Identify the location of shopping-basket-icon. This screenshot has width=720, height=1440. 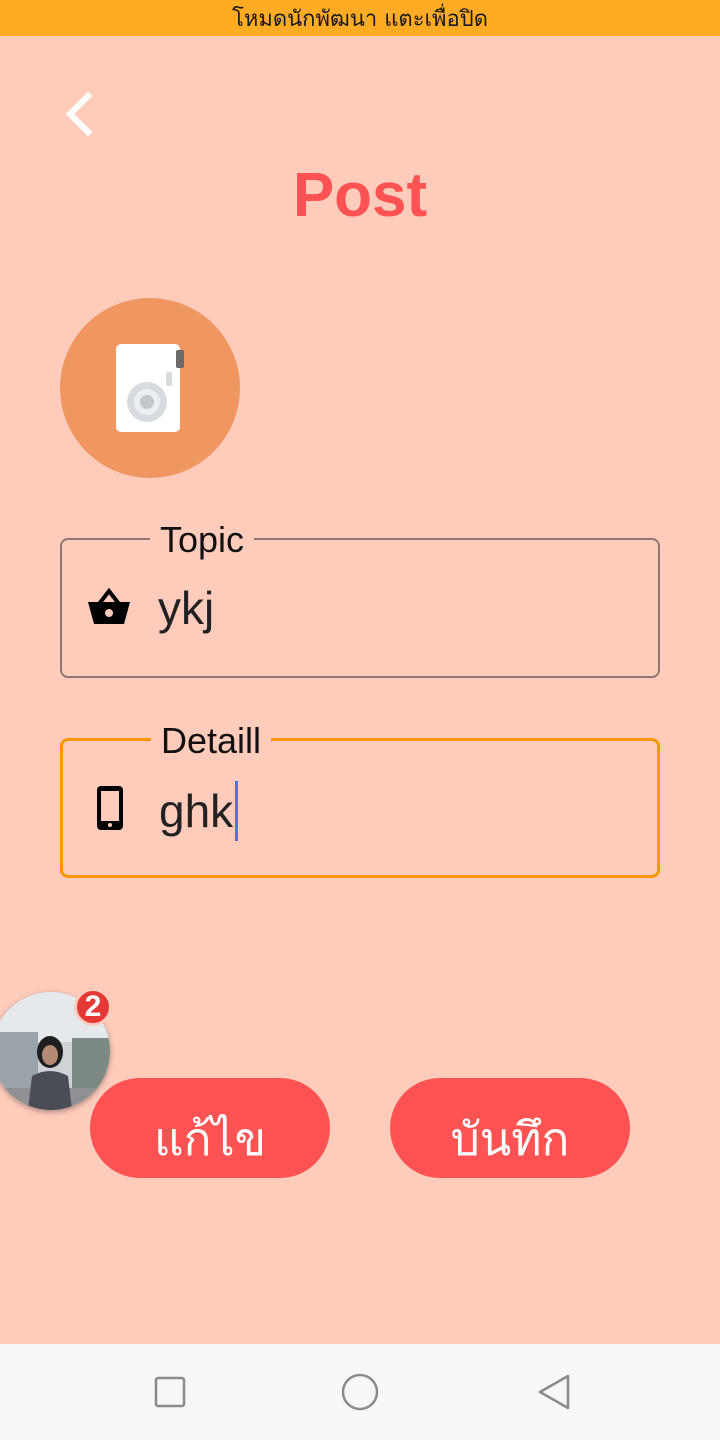
(109, 605).